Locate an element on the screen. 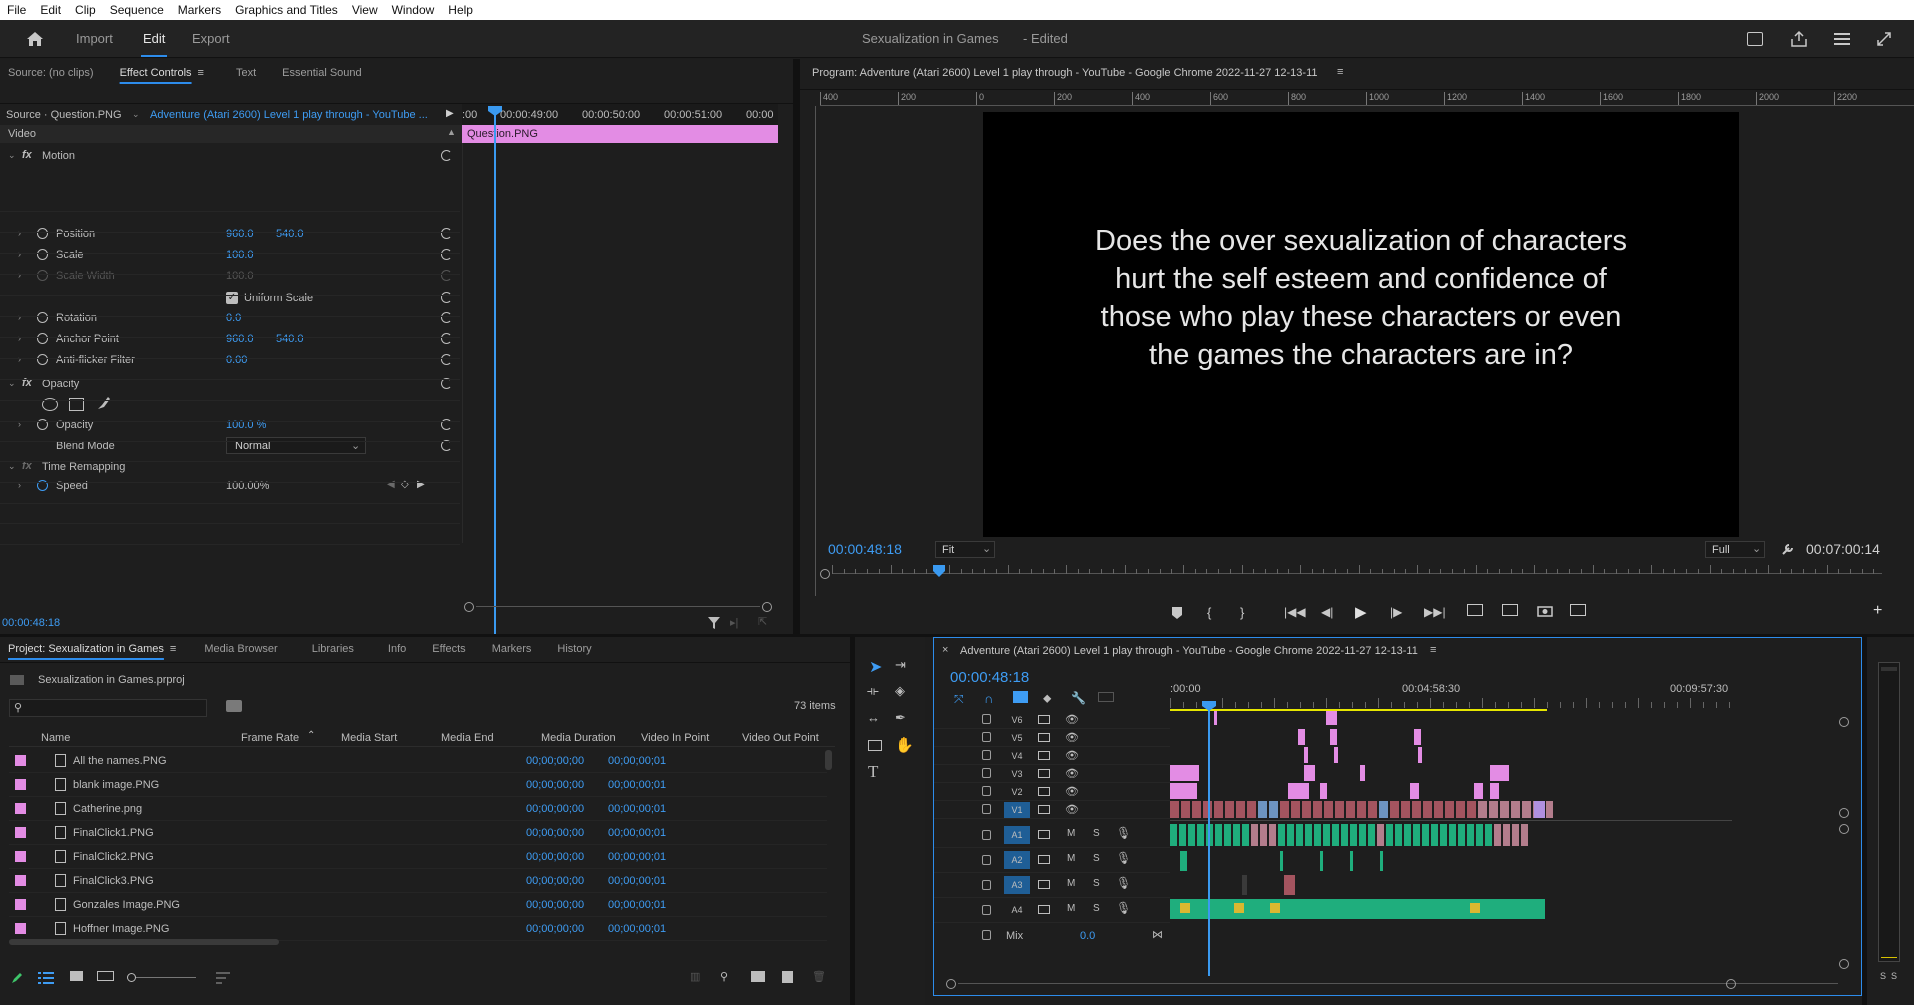 The height and width of the screenshot is (1005, 1914). item-name: Gonzales Image.PNG is located at coordinates (126, 905).